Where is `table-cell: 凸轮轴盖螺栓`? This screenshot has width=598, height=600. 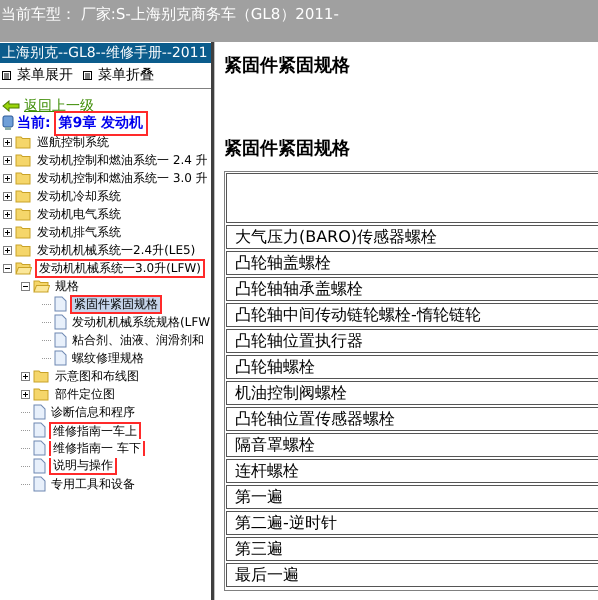
table-cell: 凸轮轴盖螺栓 is located at coordinates (412, 263).